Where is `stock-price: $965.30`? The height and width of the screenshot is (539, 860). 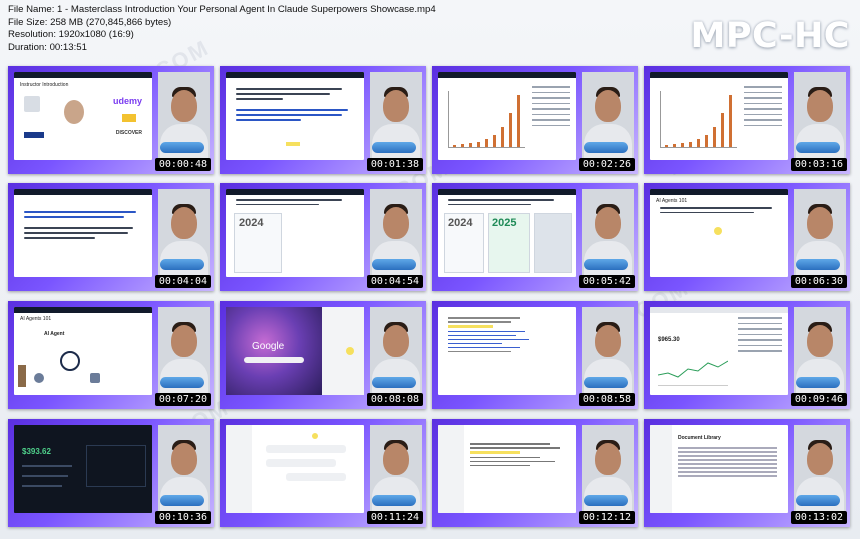 stock-price: $965.30 is located at coordinates (669, 340).